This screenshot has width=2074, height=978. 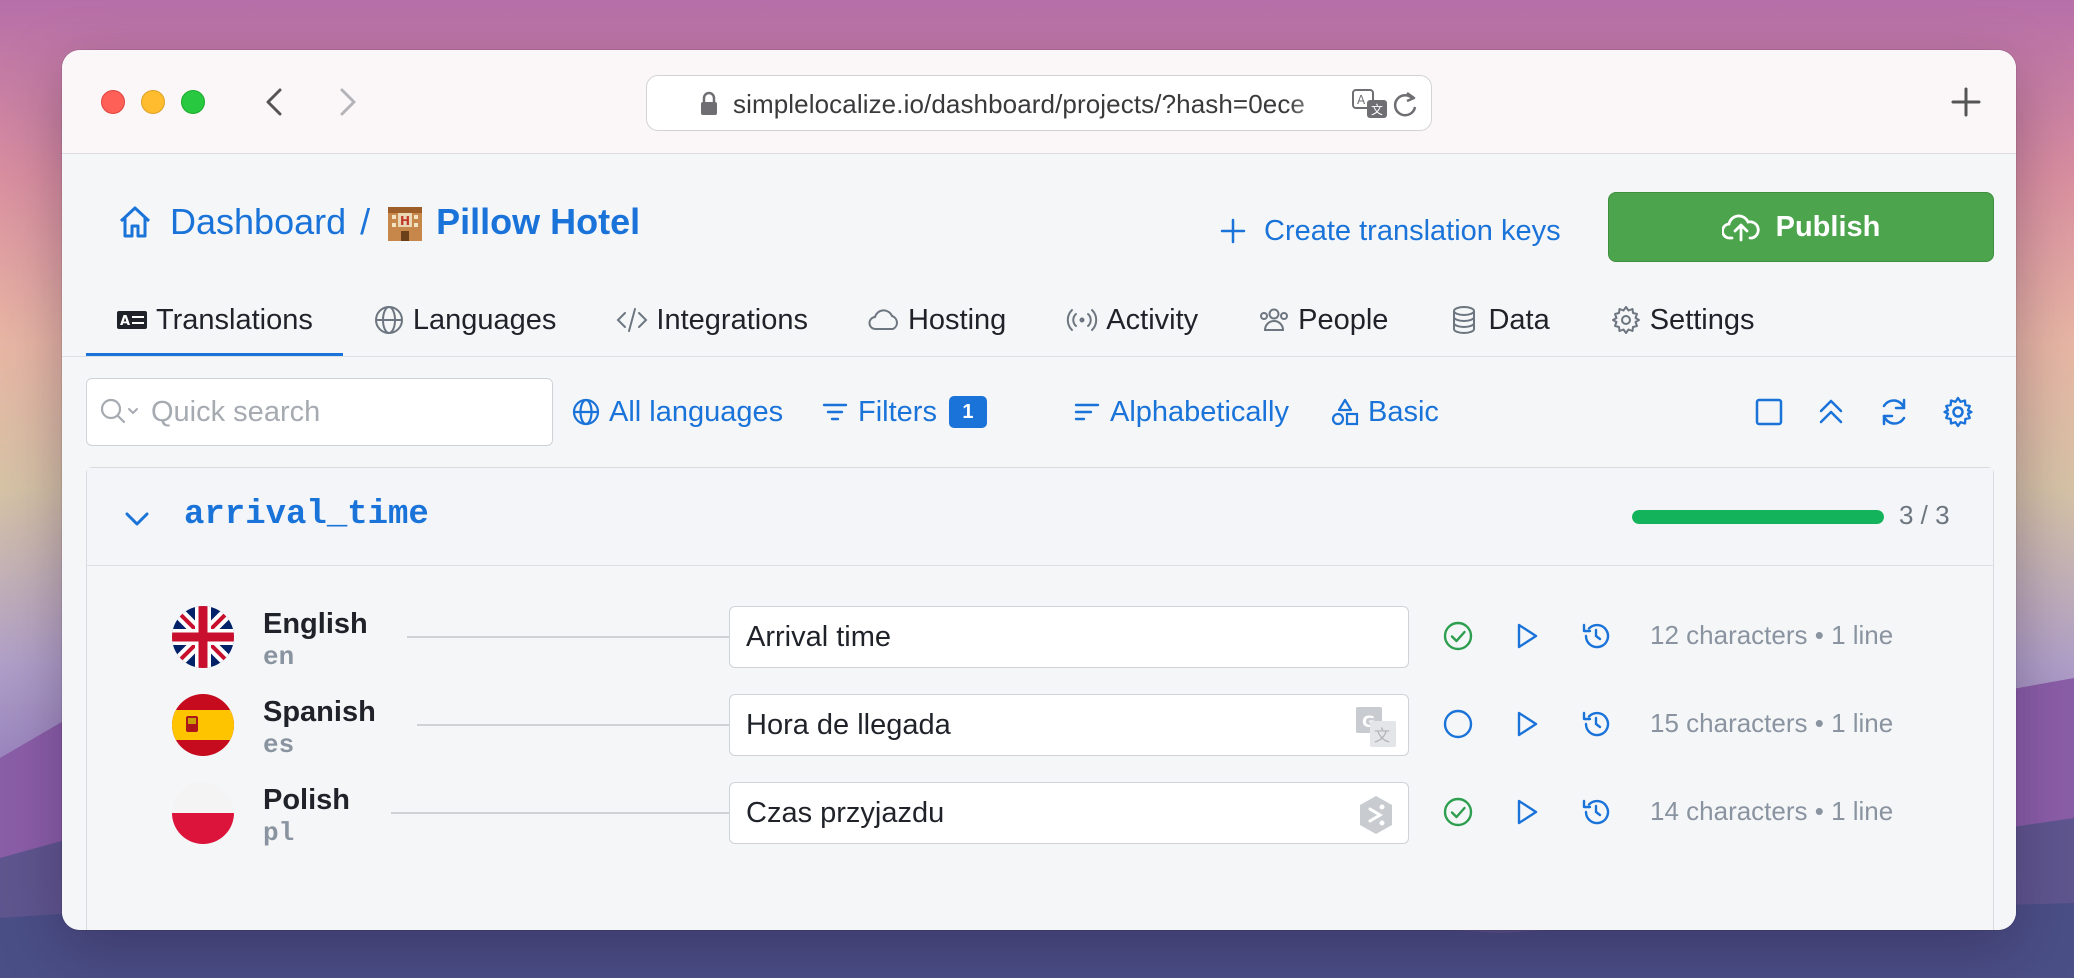 I want to click on tab-label: People, so click(x=1343, y=319).